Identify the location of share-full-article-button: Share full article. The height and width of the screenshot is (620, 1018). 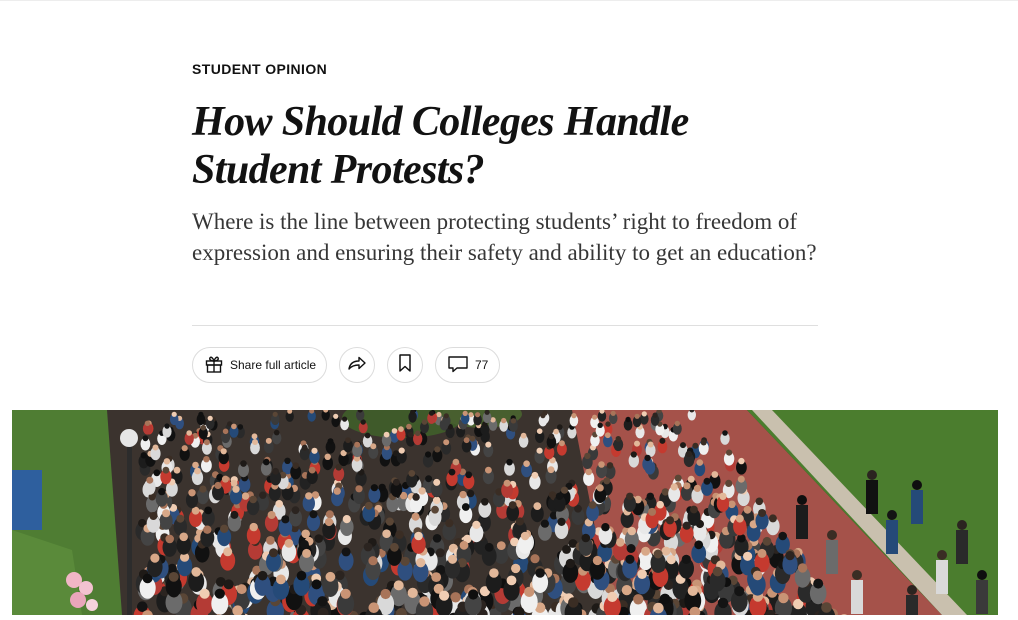
(259, 365).